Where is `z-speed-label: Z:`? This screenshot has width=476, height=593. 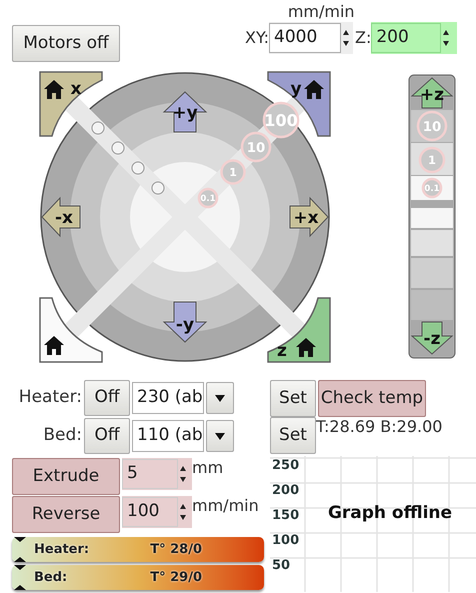
z-speed-label: Z: is located at coordinates (363, 38).